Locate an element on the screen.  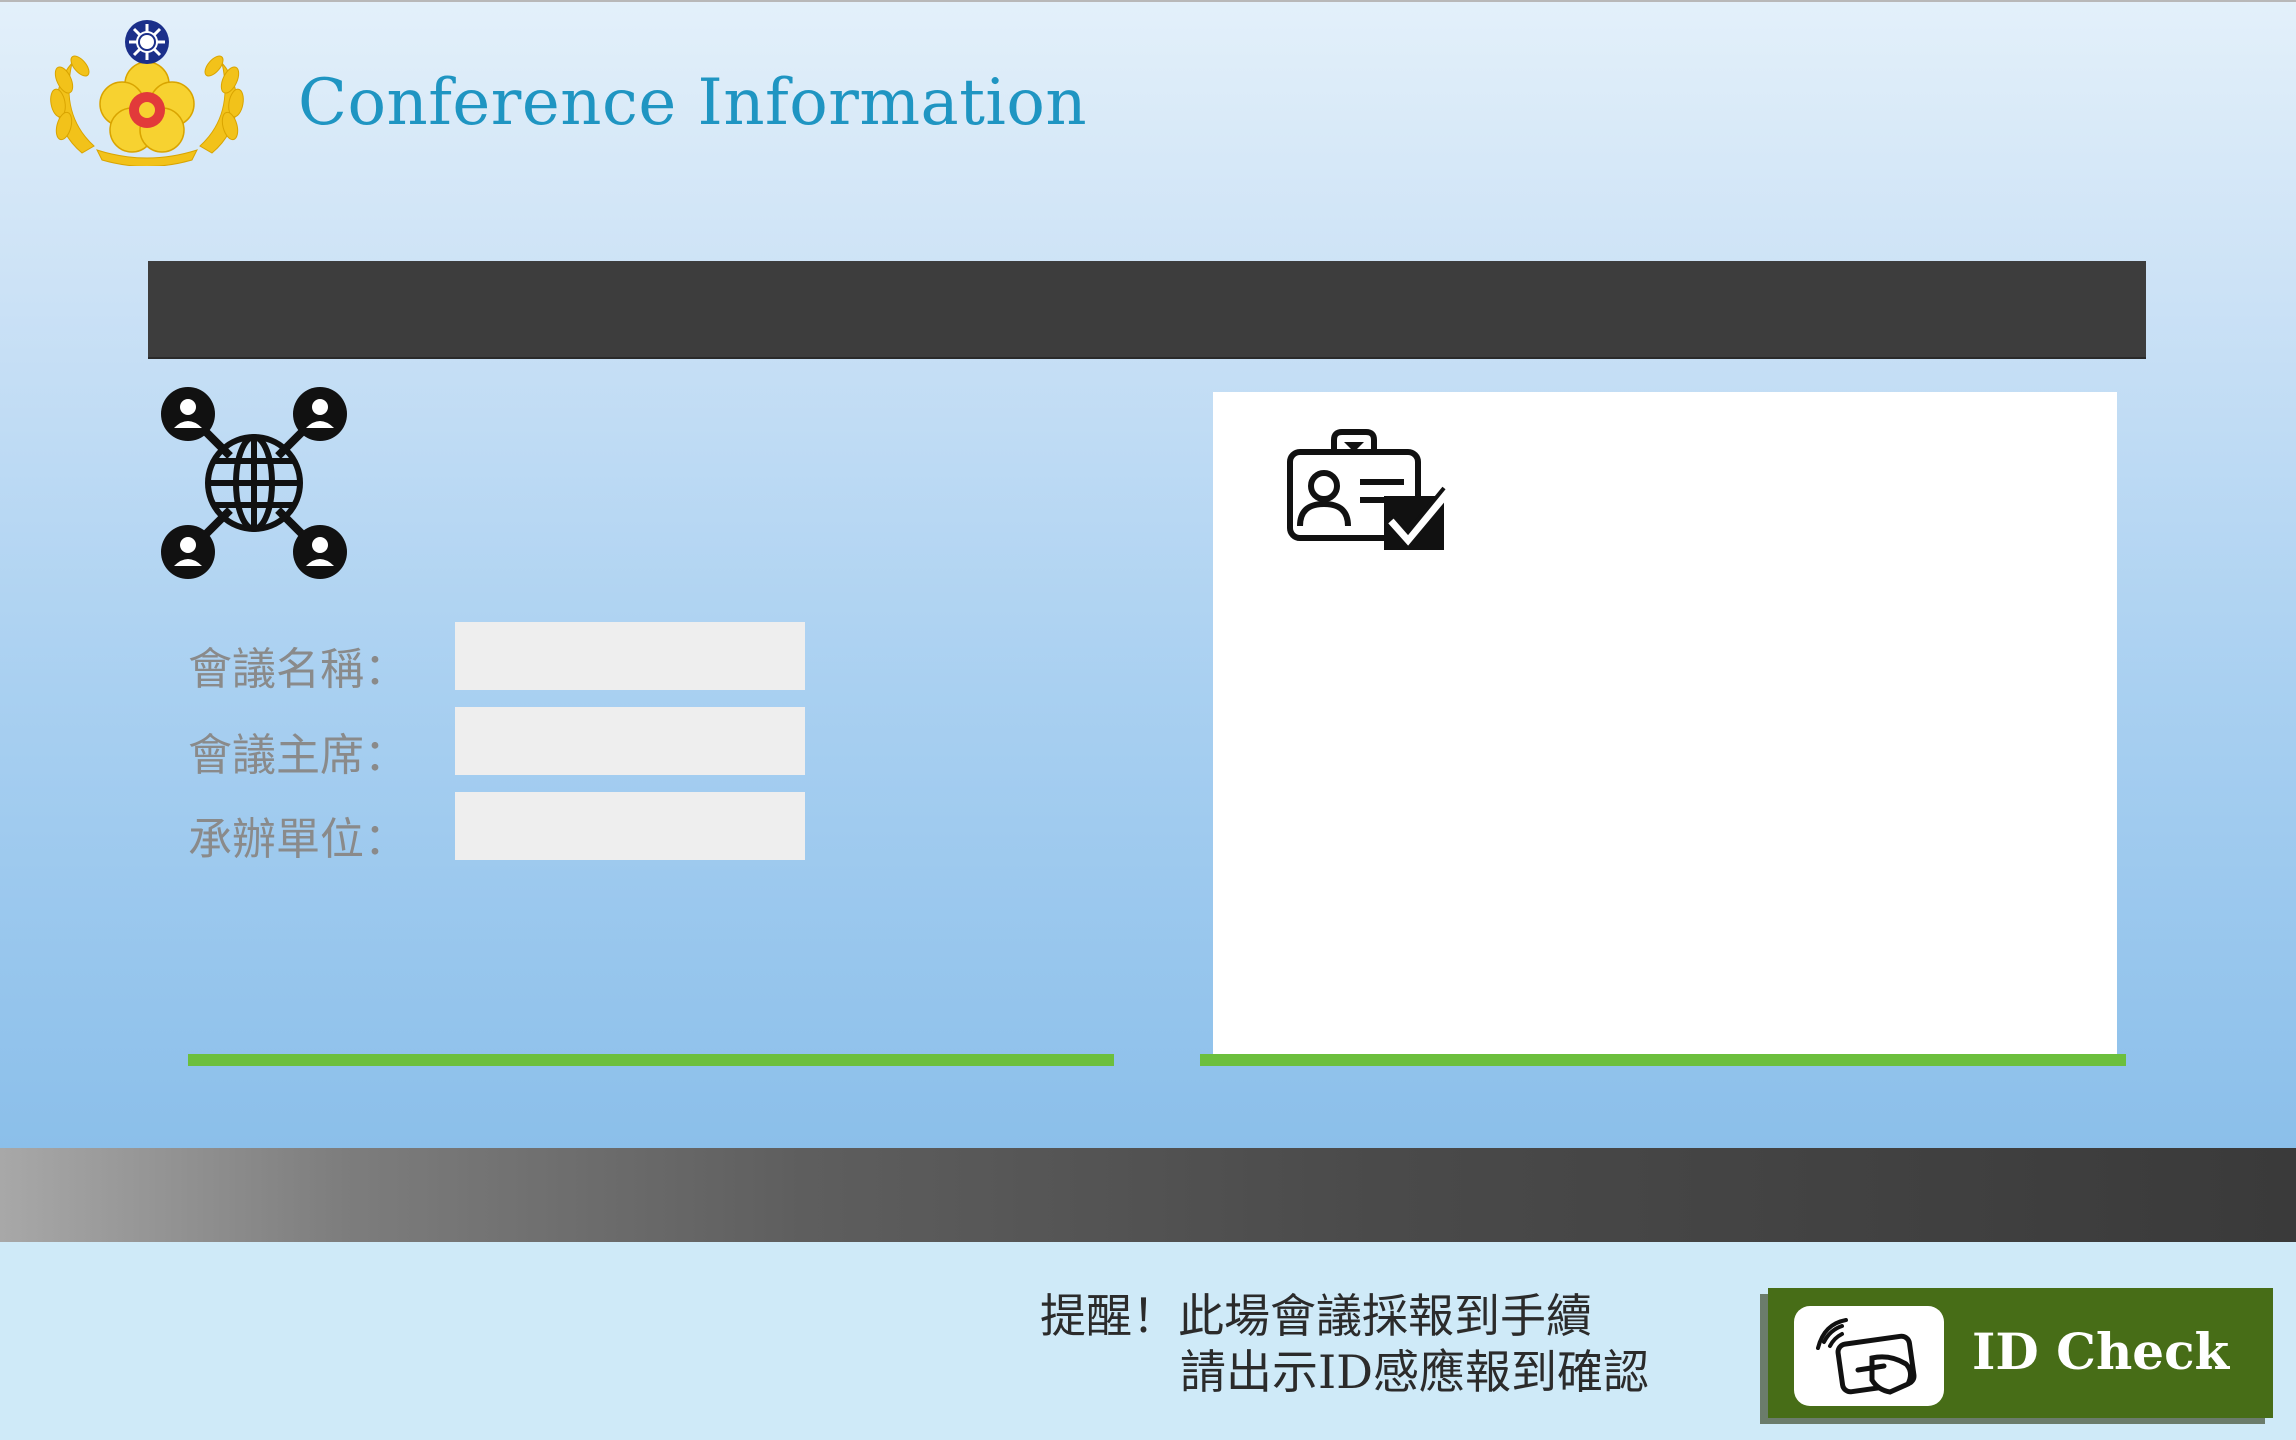
organizing-unit-field is located at coordinates (630, 826).